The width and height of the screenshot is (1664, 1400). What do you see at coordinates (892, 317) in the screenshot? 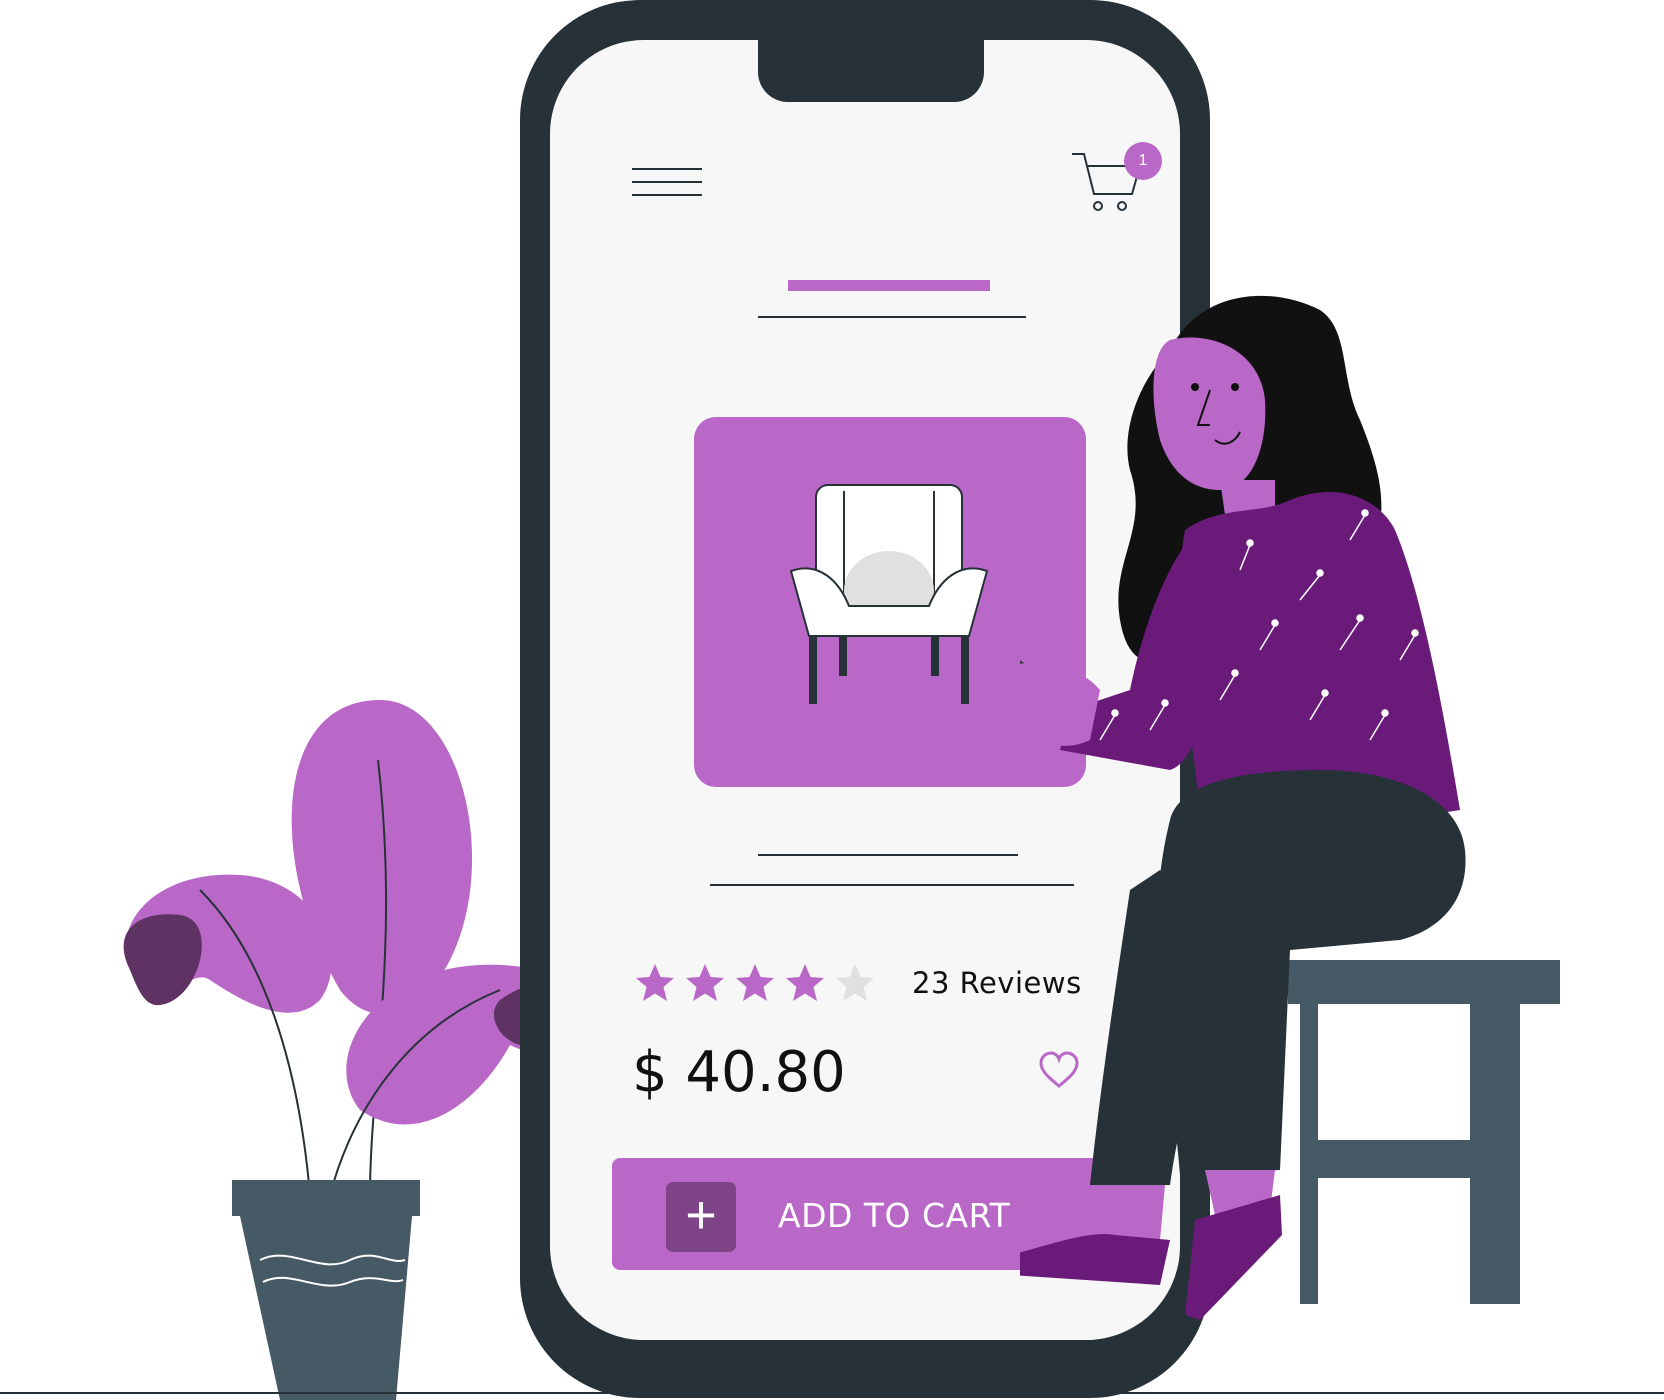
I see `product-subtitle-placeholder` at bounding box center [892, 317].